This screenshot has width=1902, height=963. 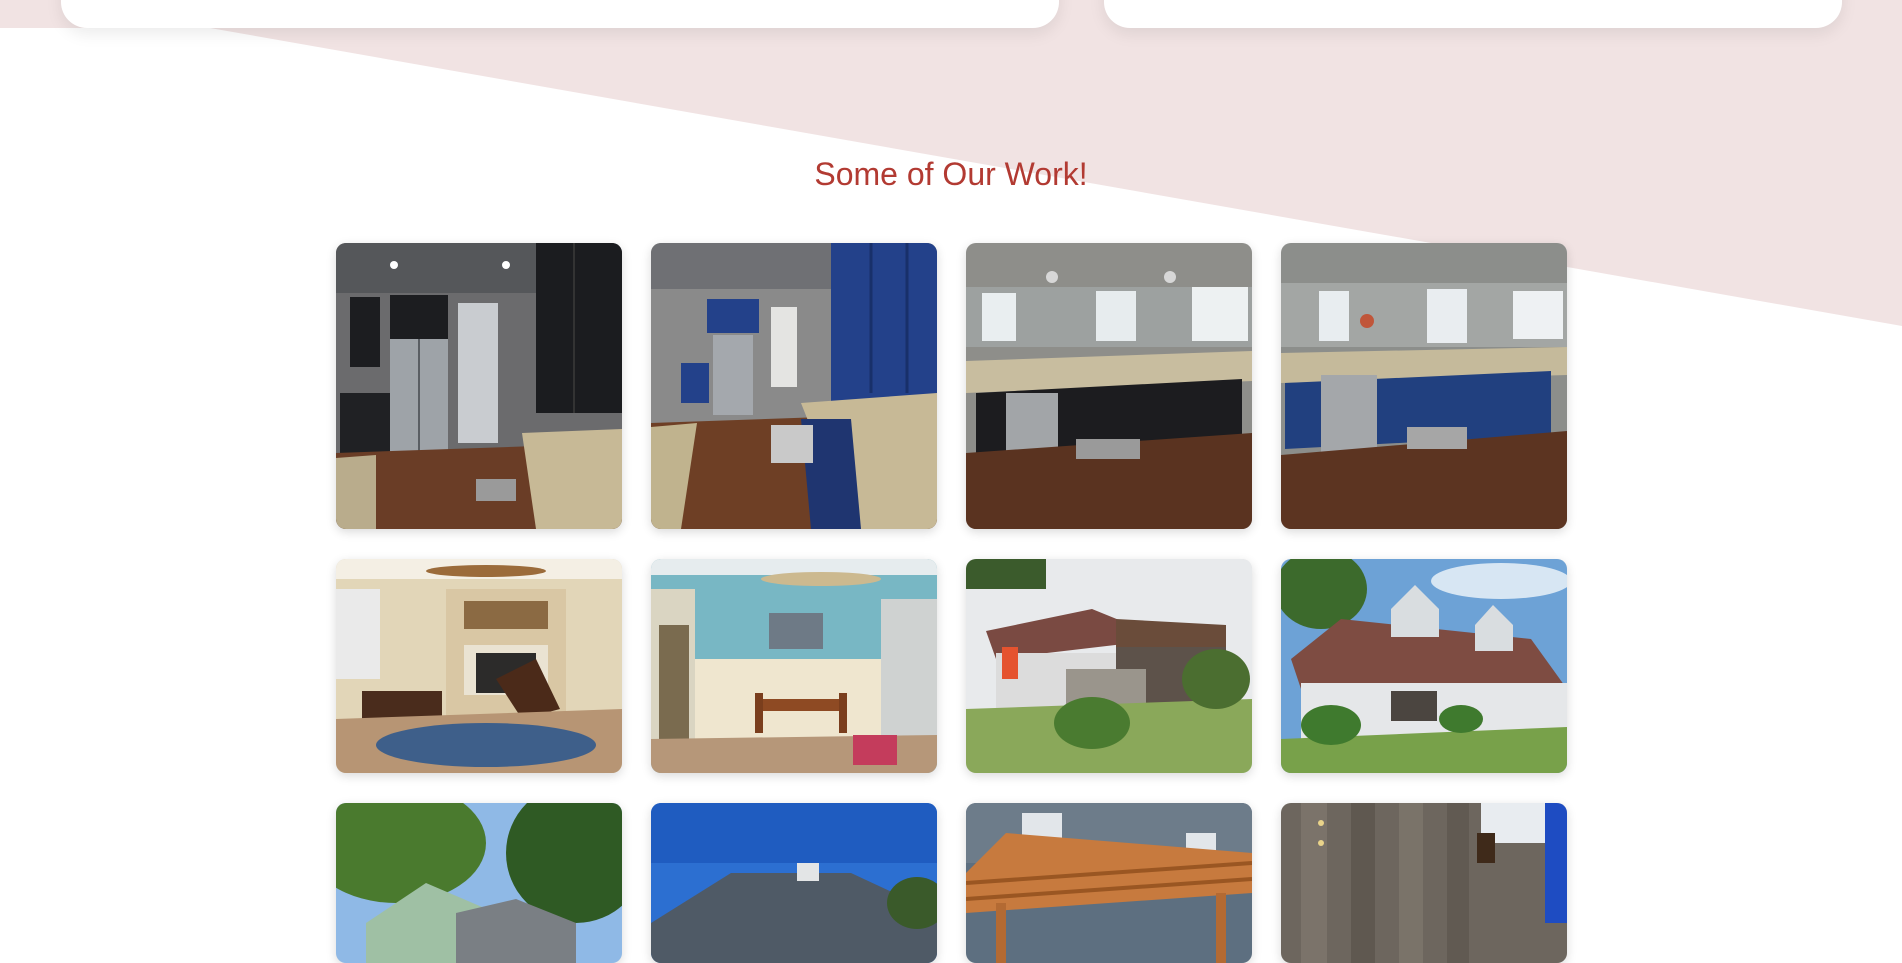 I want to click on gallery-photo-house-roof-sky, so click(x=794, y=883).